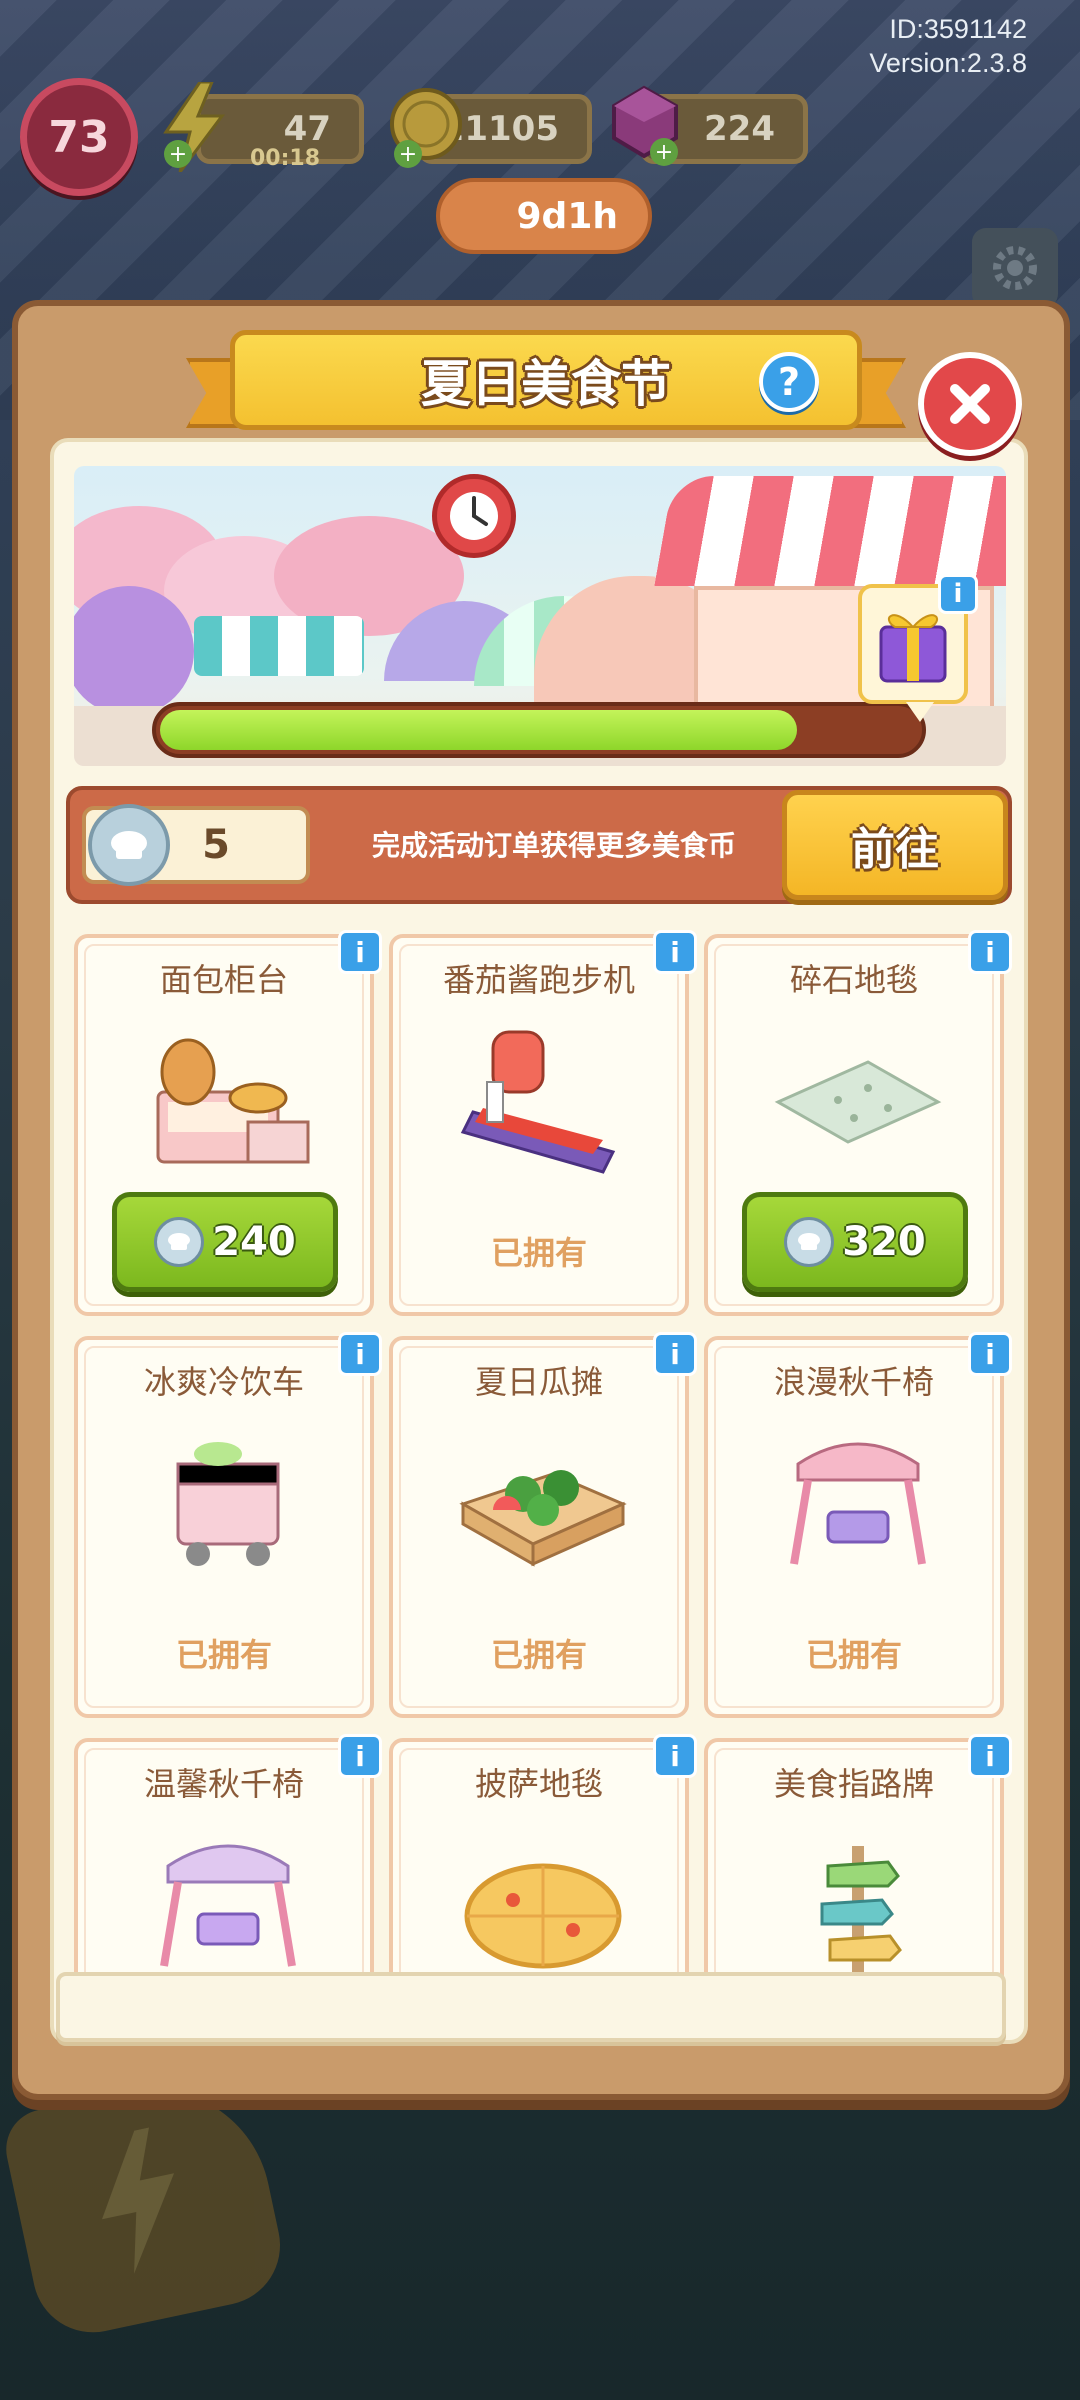  I want to click on item-name: 面包柜台, so click(223, 980).